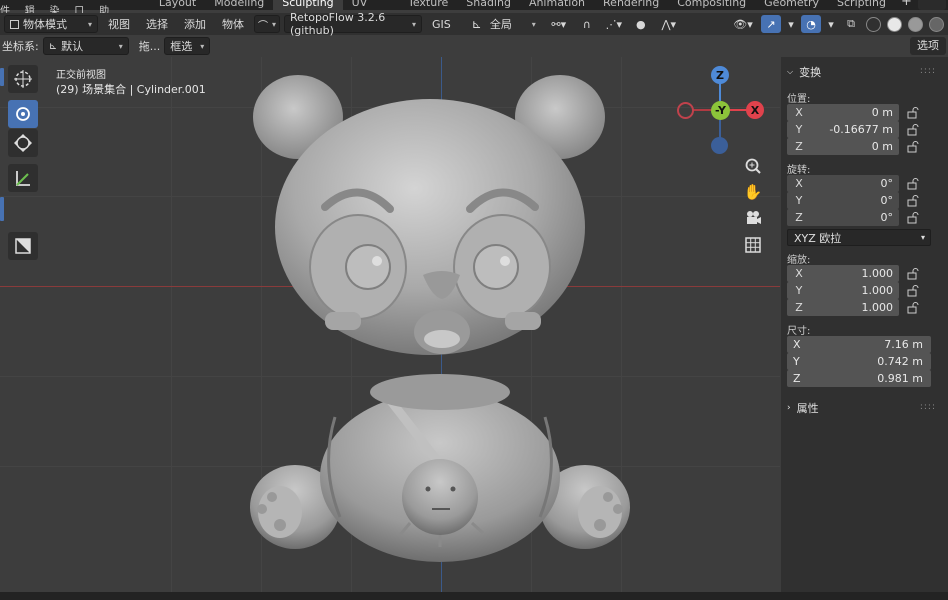  What do you see at coordinates (843, 200) in the screenshot?
I see `rotation-y-field: Y 0°` at bounding box center [843, 200].